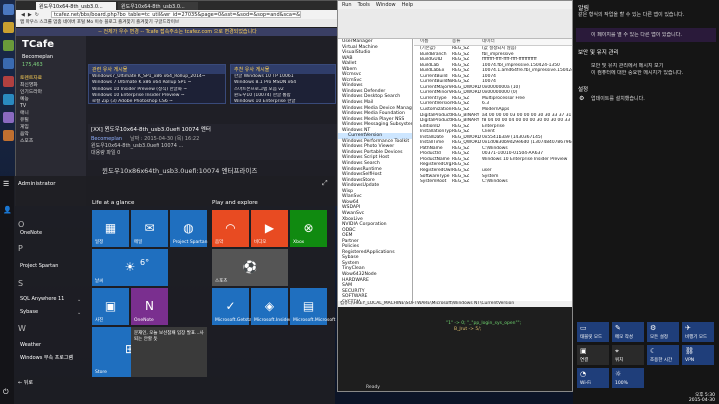 The height and width of the screenshot is (404, 719). What do you see at coordinates (30, 15) in the screenshot?
I see `forward-icon: ▶` at bounding box center [30, 15].